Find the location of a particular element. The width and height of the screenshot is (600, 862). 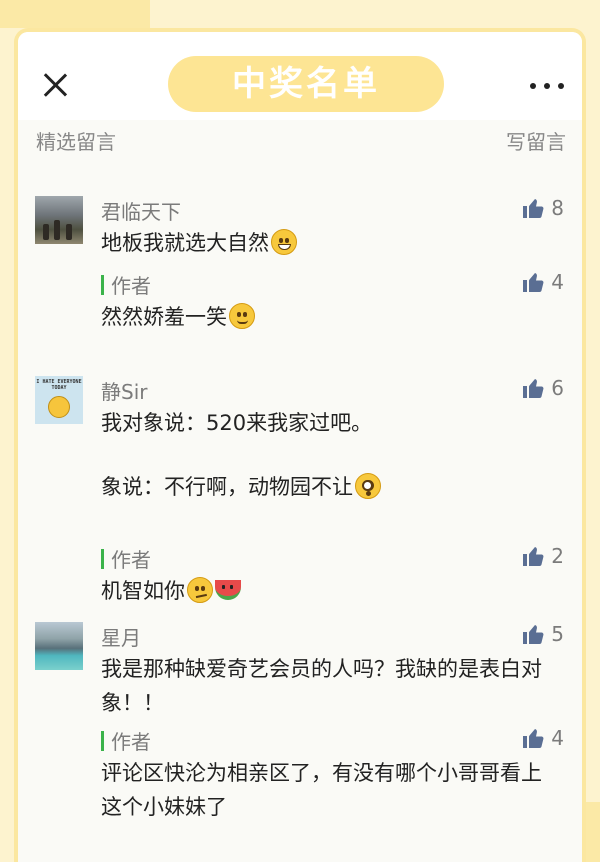

comment-author: 静Sir is located at coordinates (124, 392).